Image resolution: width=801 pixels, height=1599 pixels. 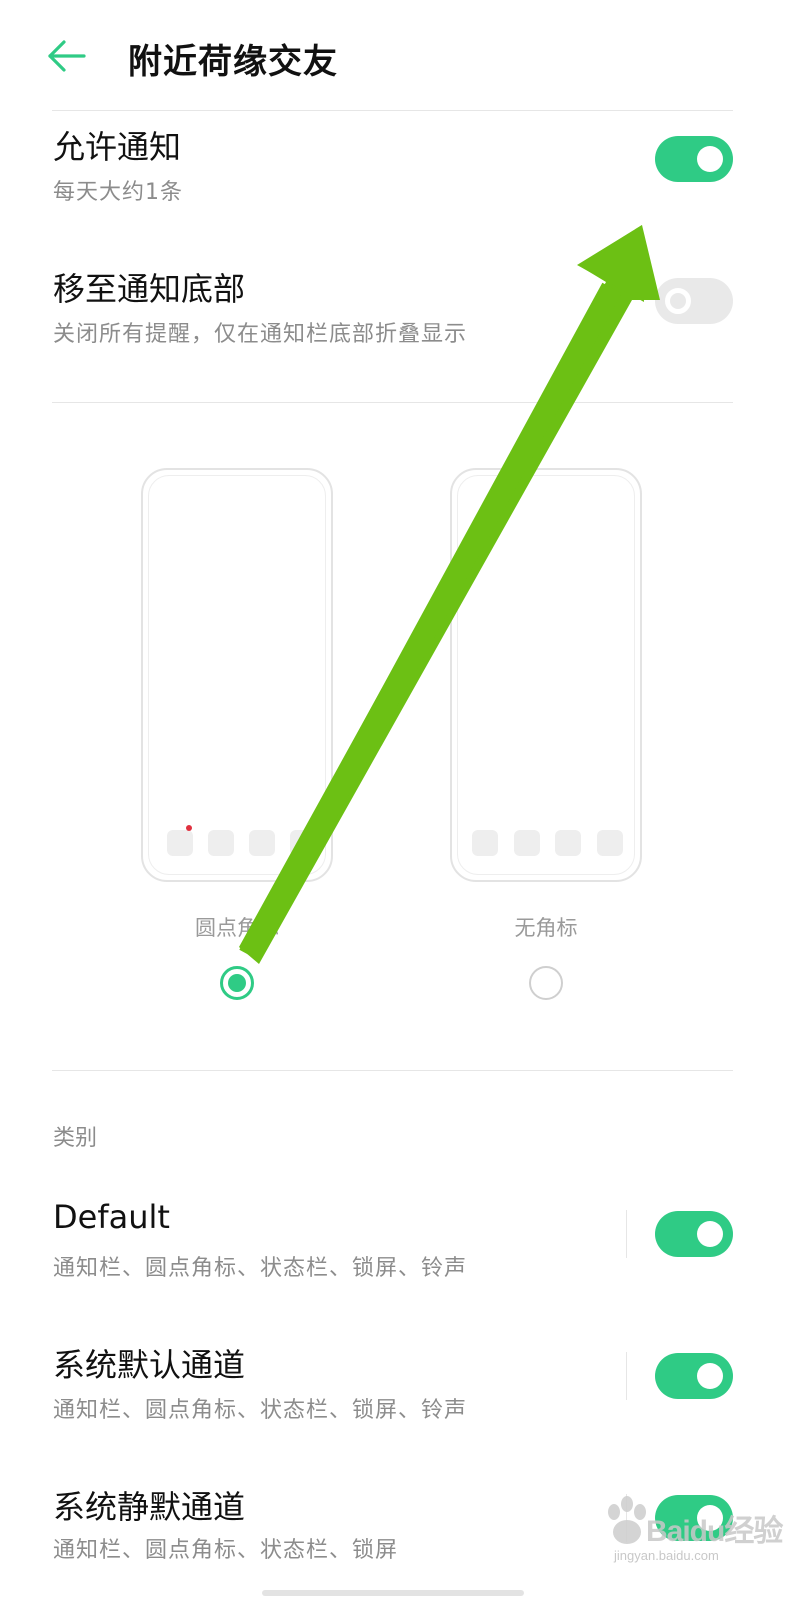 What do you see at coordinates (75, 1138) in the screenshot?
I see `section-label-category: 类别` at bounding box center [75, 1138].